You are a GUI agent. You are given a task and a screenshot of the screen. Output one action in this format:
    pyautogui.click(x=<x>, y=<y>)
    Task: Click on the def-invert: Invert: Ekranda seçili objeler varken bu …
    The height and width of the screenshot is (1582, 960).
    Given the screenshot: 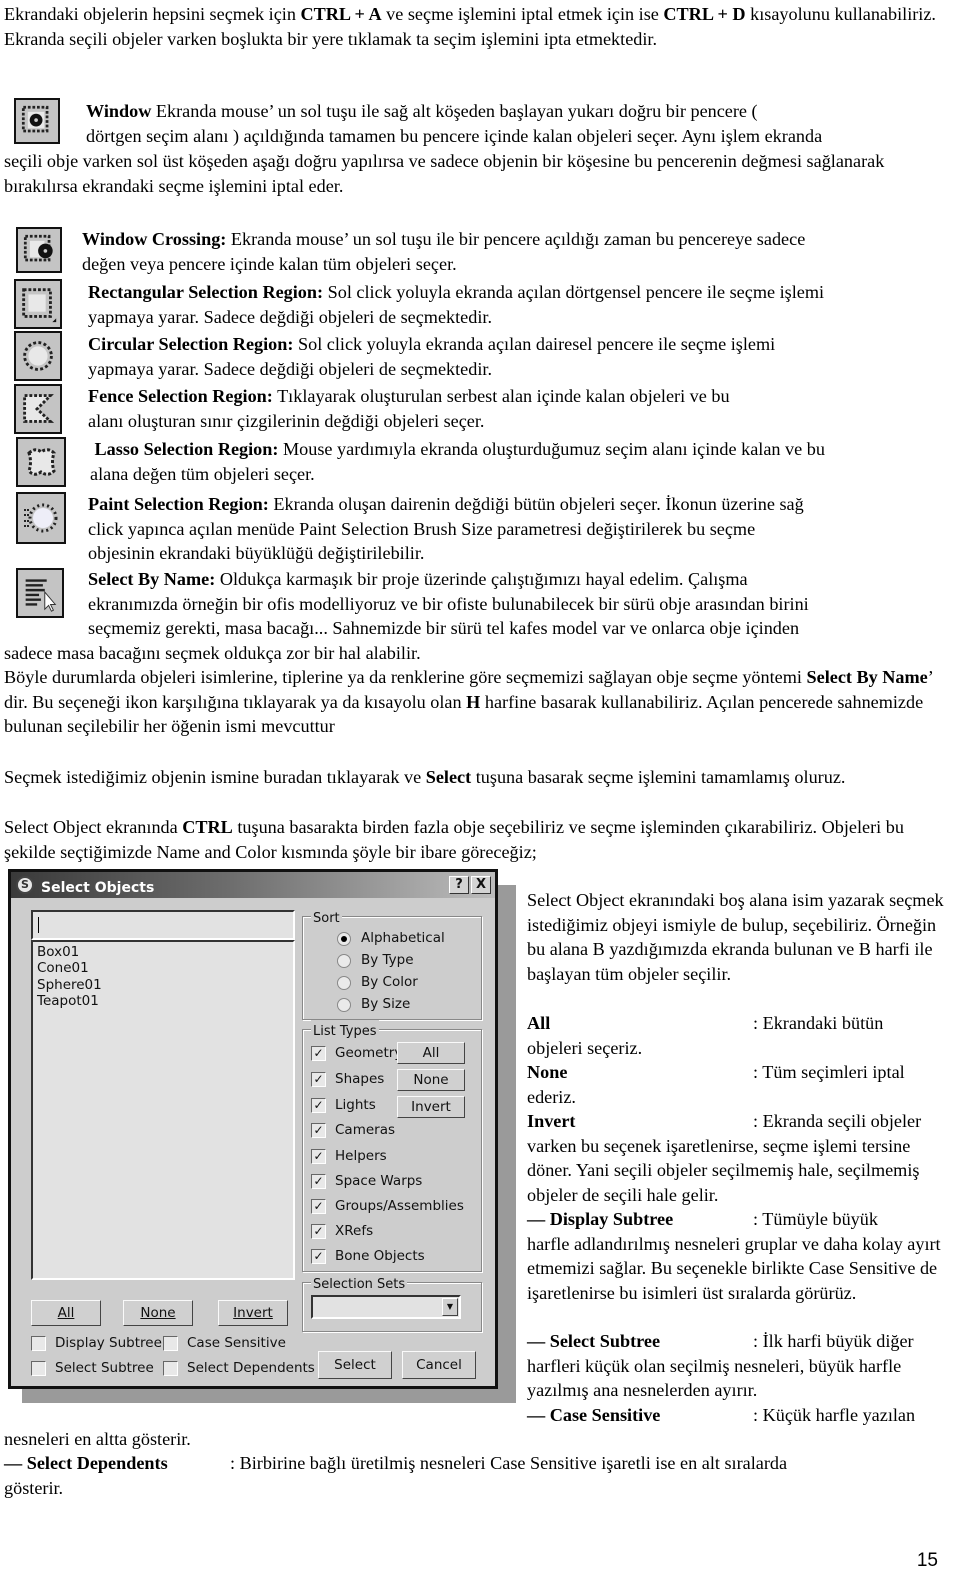 What is the action you would take?
    pyautogui.click(x=724, y=1158)
    